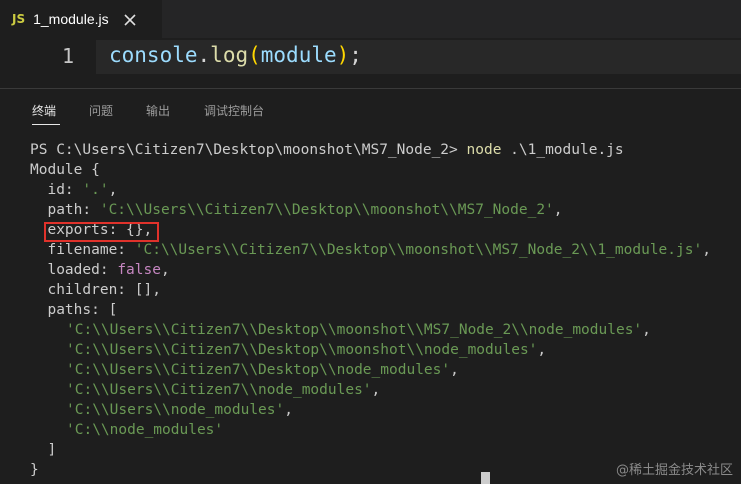 This screenshot has height=484, width=741. Describe the element at coordinates (101, 232) in the screenshot. I see `exports-highlight-box` at that location.